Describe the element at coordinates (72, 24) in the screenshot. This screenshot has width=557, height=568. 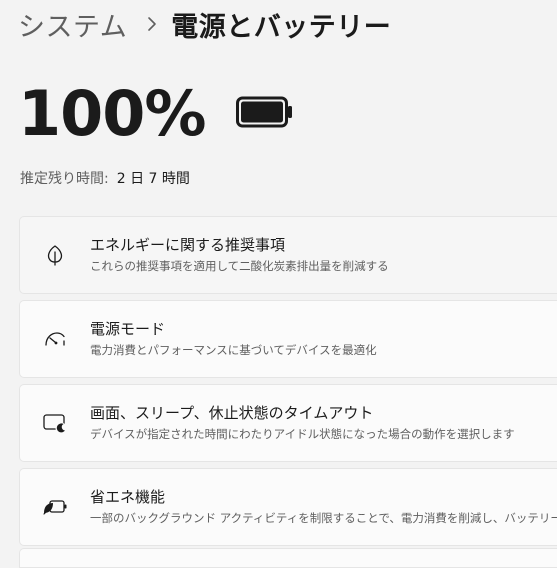
I see `breadcrumb-root-system: システム` at that location.